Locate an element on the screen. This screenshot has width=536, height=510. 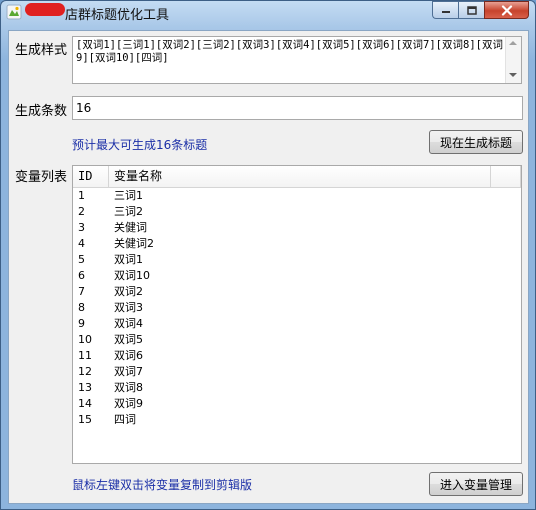
list-item-name: 双词8 is located at coordinates (128, 387).